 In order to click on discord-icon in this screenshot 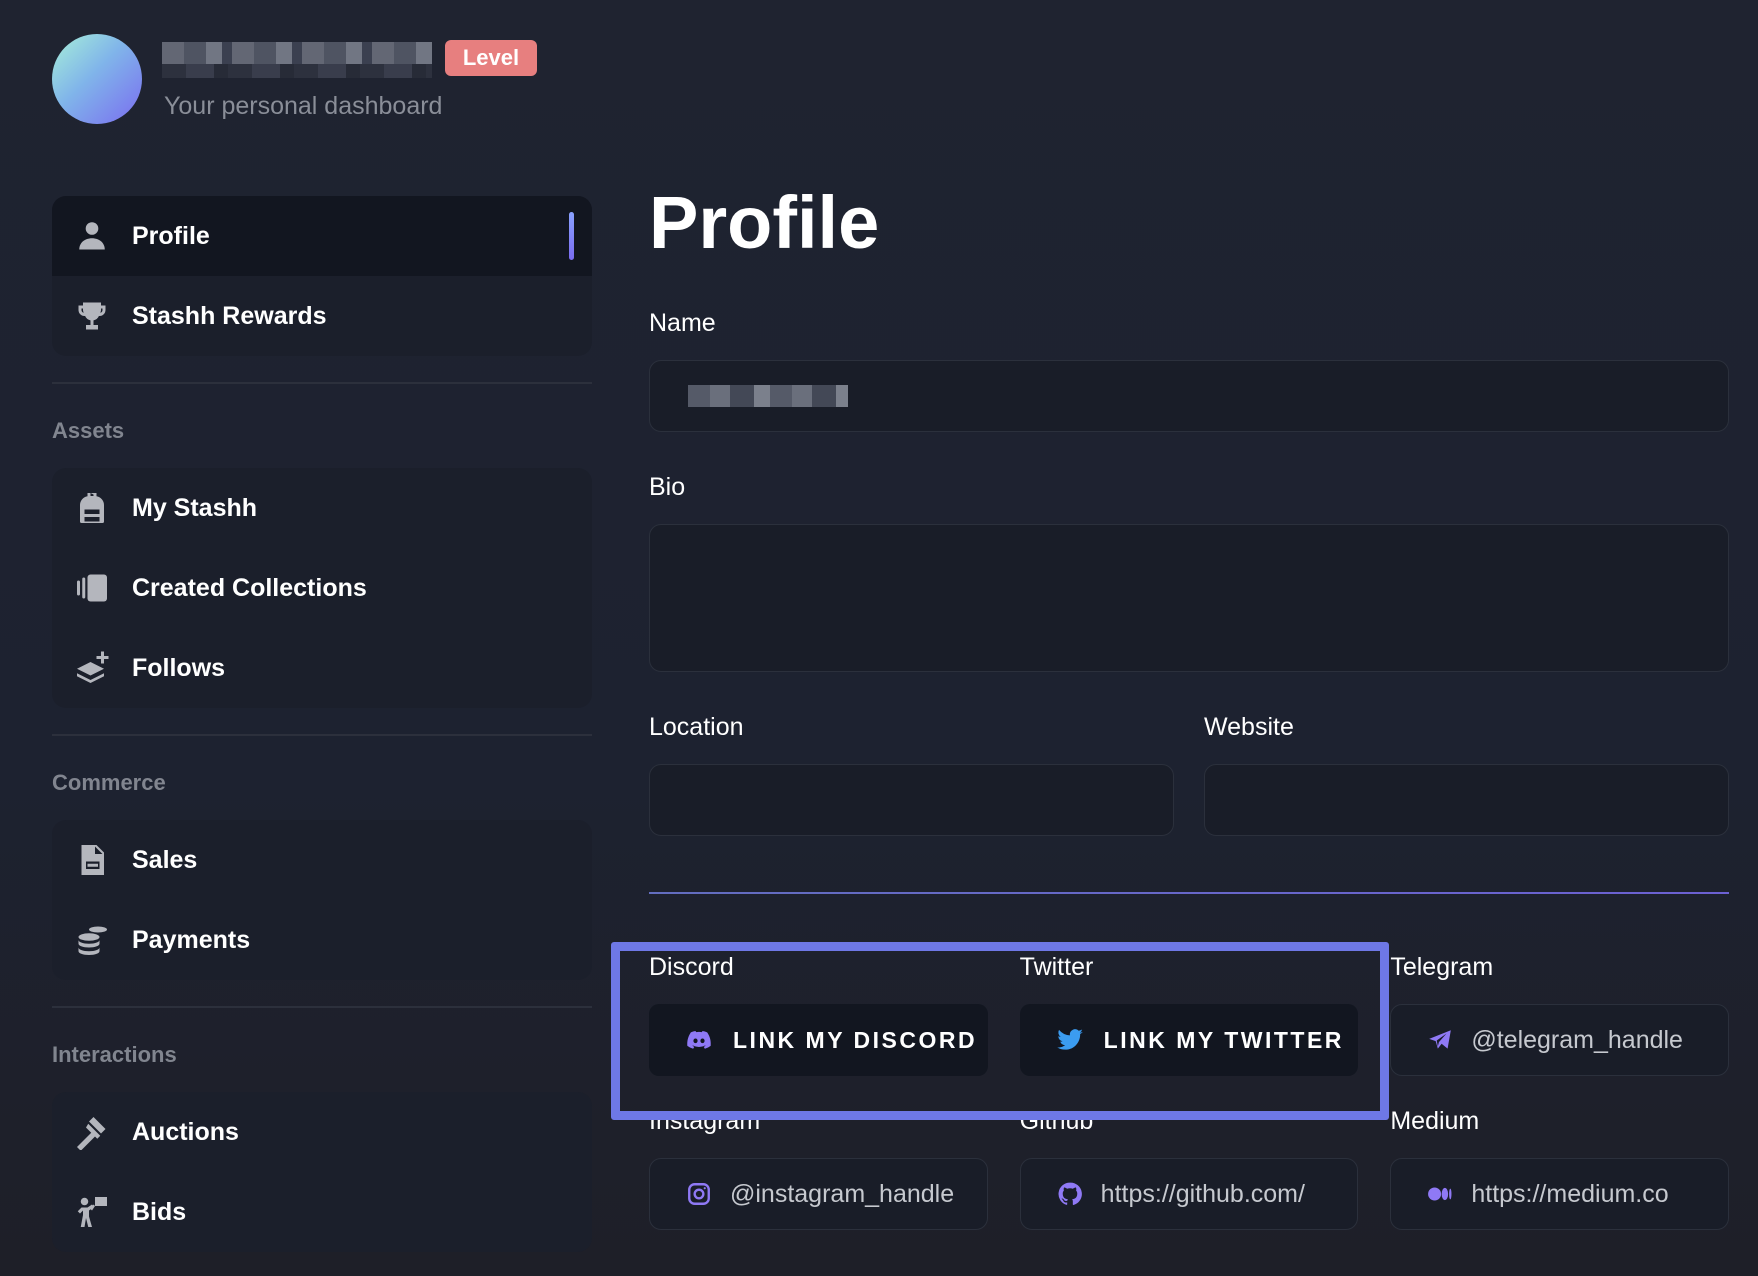, I will do `click(699, 1040)`.